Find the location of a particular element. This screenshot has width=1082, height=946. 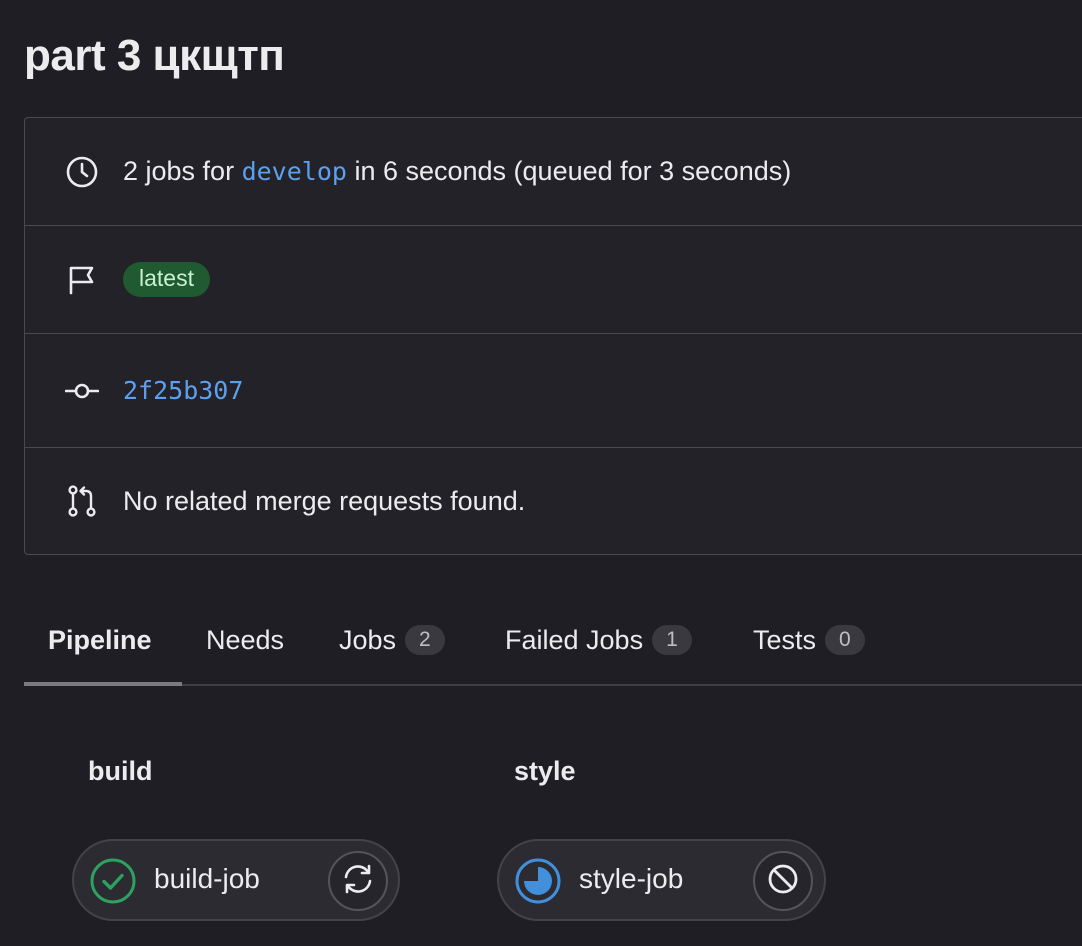

page-title: part 3 цкщтп is located at coordinates (154, 55).